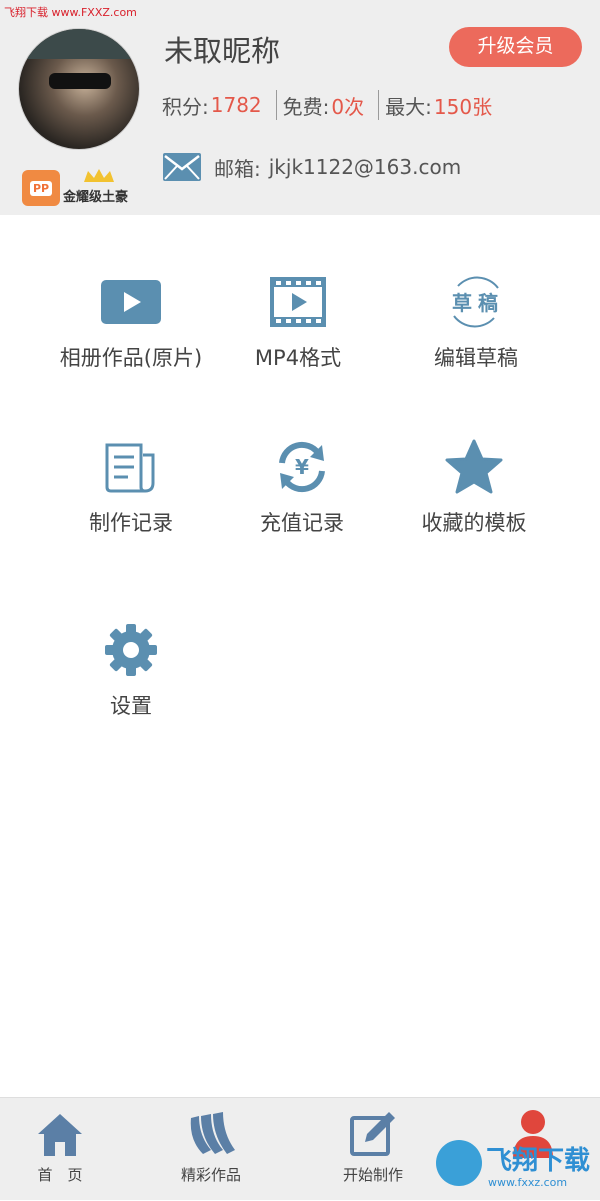  Describe the element at coordinates (538, 1161) in the screenshot. I see `watermark-brand: 飞翔下载` at that location.